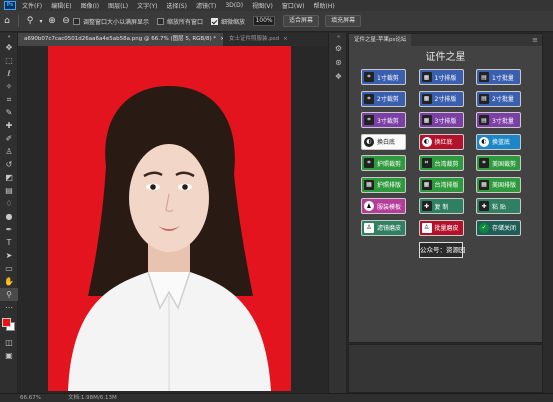 The width and height of the screenshot is (553, 402). What do you see at coordinates (426, 206) in the screenshot?
I see `copy-icon: ✚` at bounding box center [426, 206].